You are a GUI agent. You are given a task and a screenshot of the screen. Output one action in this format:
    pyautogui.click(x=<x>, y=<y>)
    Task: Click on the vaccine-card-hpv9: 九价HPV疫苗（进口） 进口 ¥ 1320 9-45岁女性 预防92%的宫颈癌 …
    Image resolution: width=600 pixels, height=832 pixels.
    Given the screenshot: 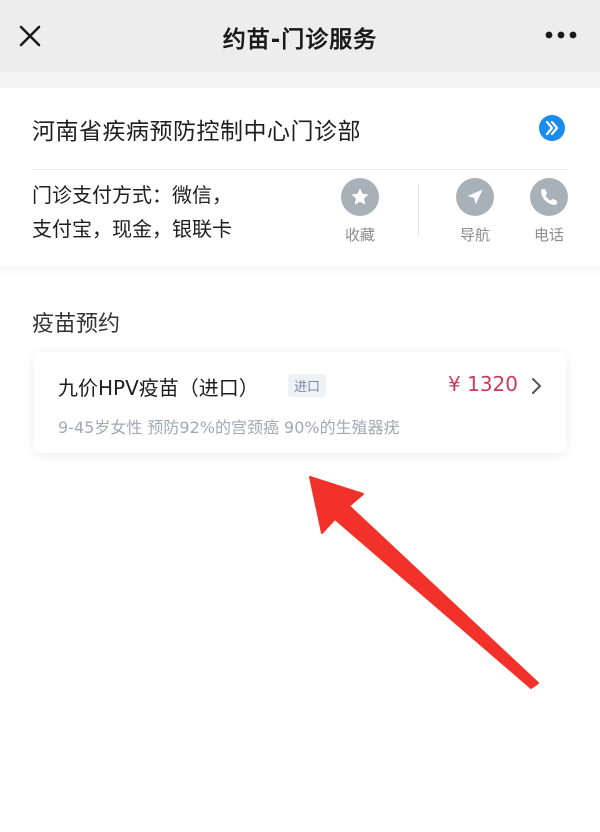 What is the action you would take?
    pyautogui.click(x=300, y=402)
    